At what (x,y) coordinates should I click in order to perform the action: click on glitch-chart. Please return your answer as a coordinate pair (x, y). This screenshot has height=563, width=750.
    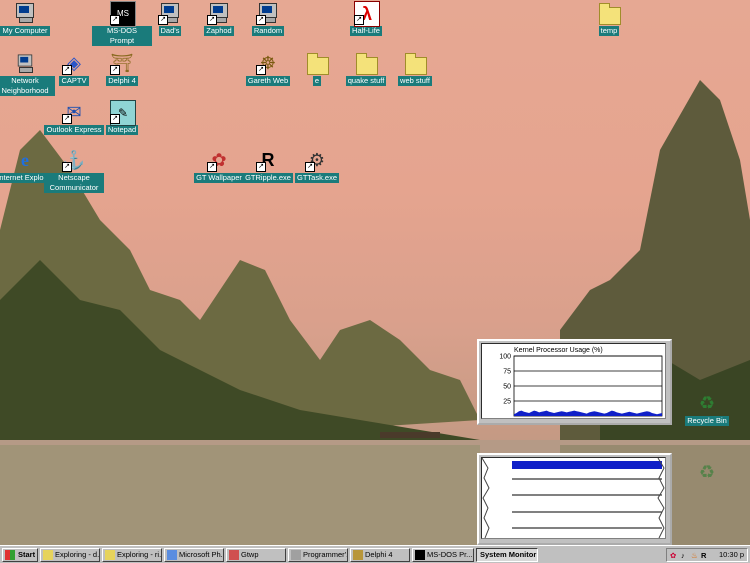
    Looking at the image, I should click on (573, 498).